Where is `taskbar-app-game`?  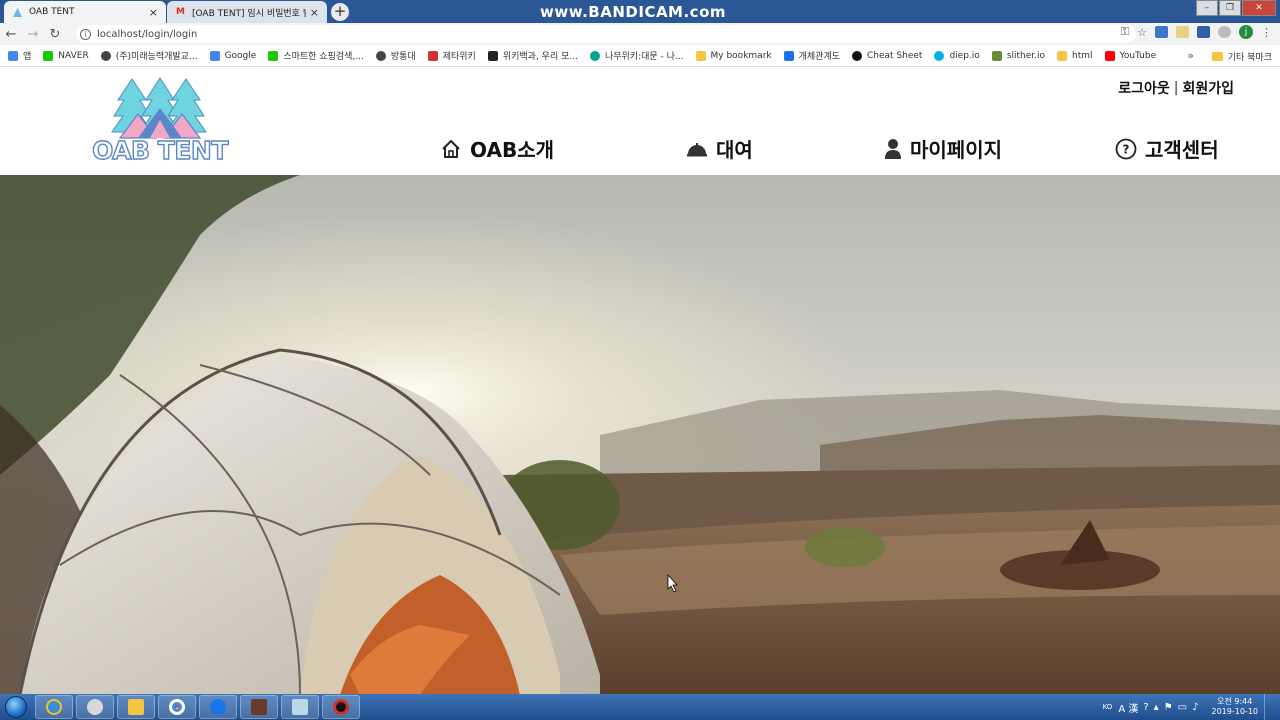 taskbar-app-game is located at coordinates (259, 707).